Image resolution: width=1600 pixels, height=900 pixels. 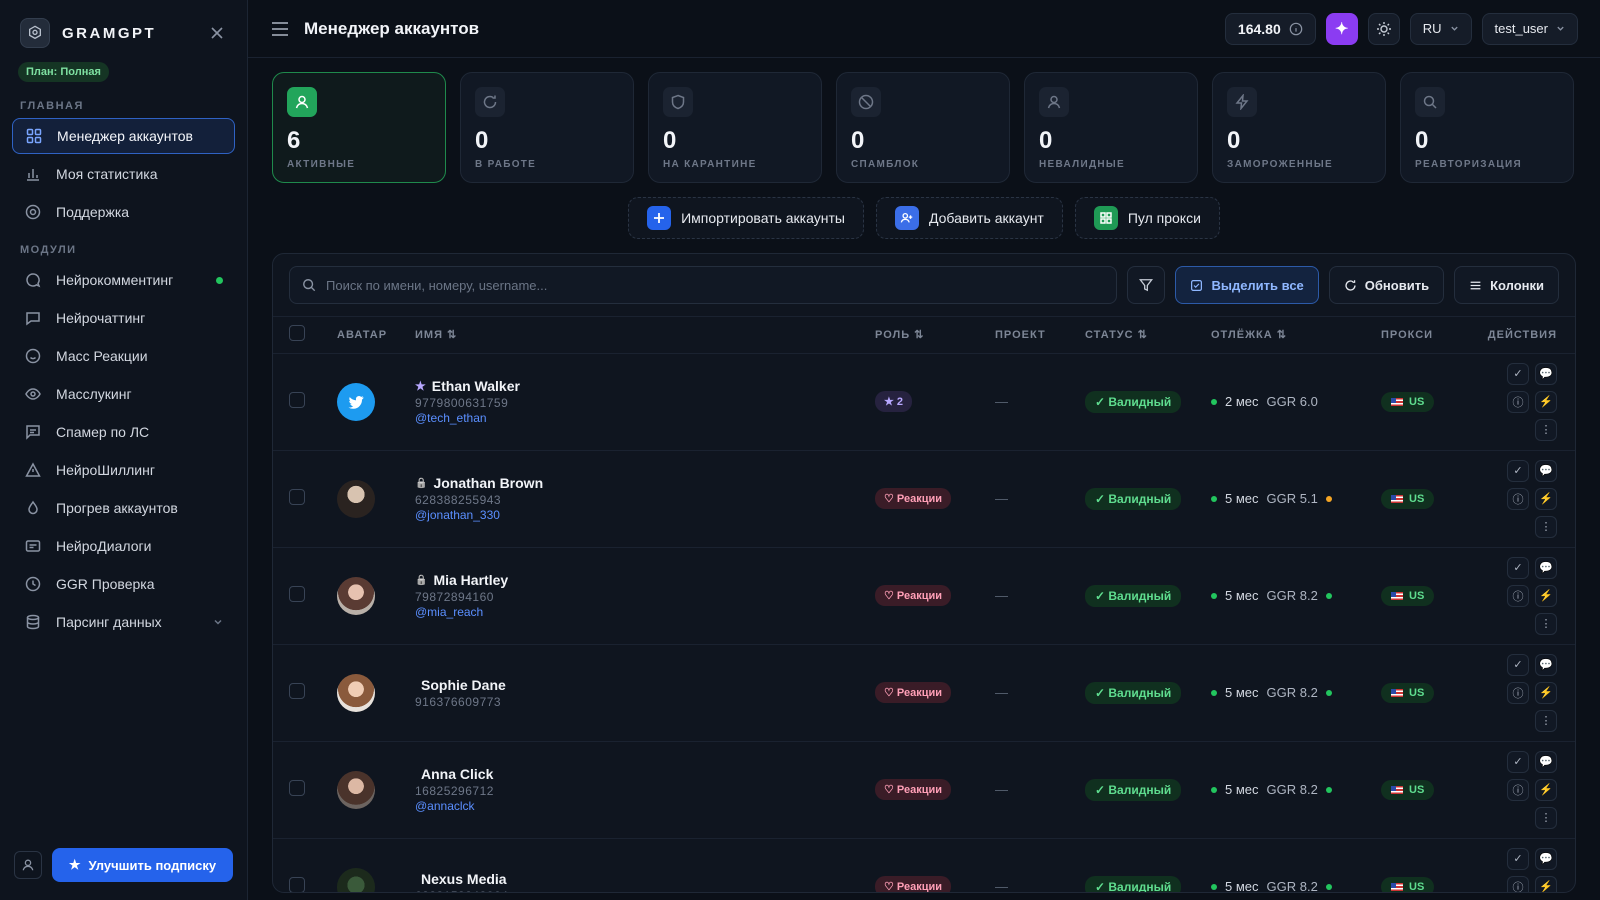 I want to click on header-age: ОТЛЁЖКА ⇅, so click(x=1296, y=335).